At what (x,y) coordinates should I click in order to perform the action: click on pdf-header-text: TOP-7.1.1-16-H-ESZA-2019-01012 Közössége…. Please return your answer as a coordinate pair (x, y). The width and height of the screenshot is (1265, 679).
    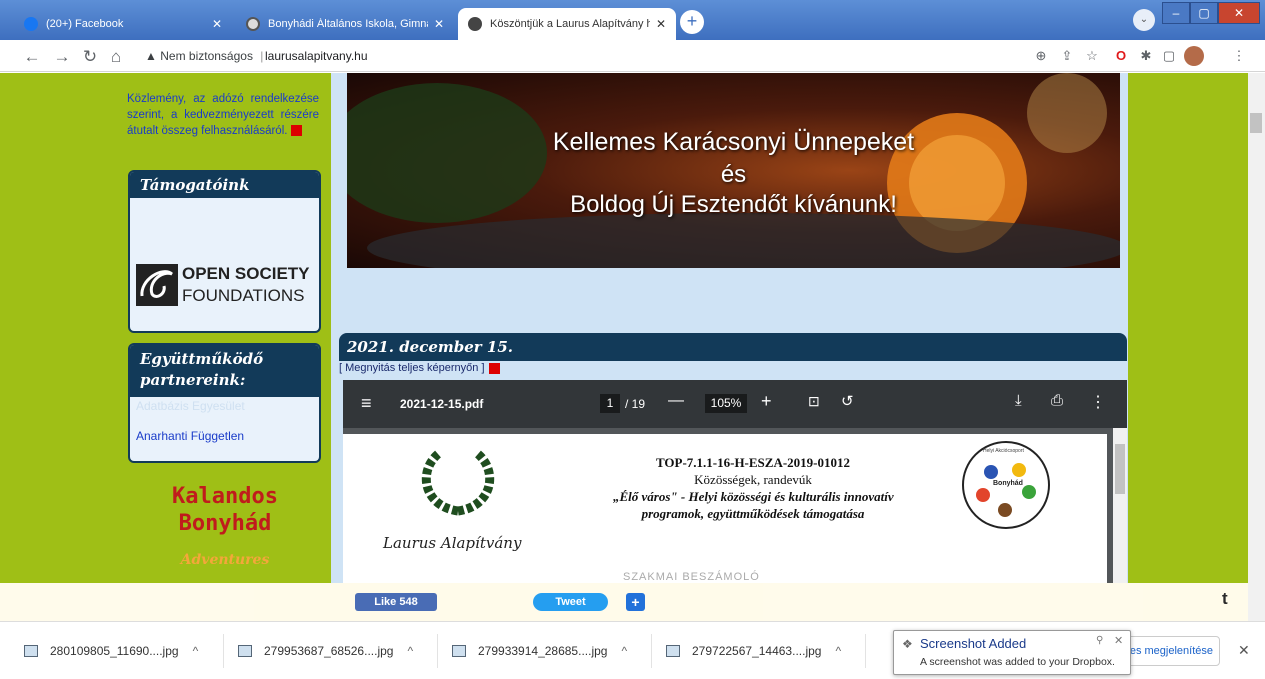
    Looking at the image, I should click on (753, 488).